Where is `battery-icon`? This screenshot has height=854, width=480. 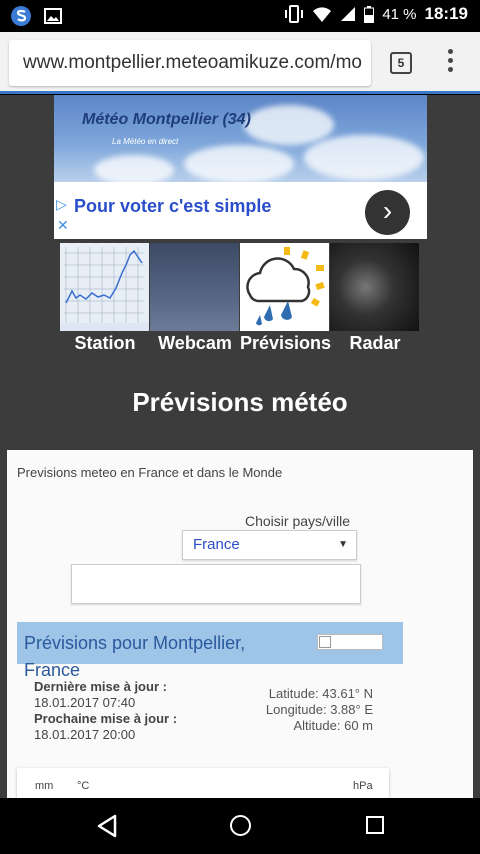 battery-icon is located at coordinates (369, 14).